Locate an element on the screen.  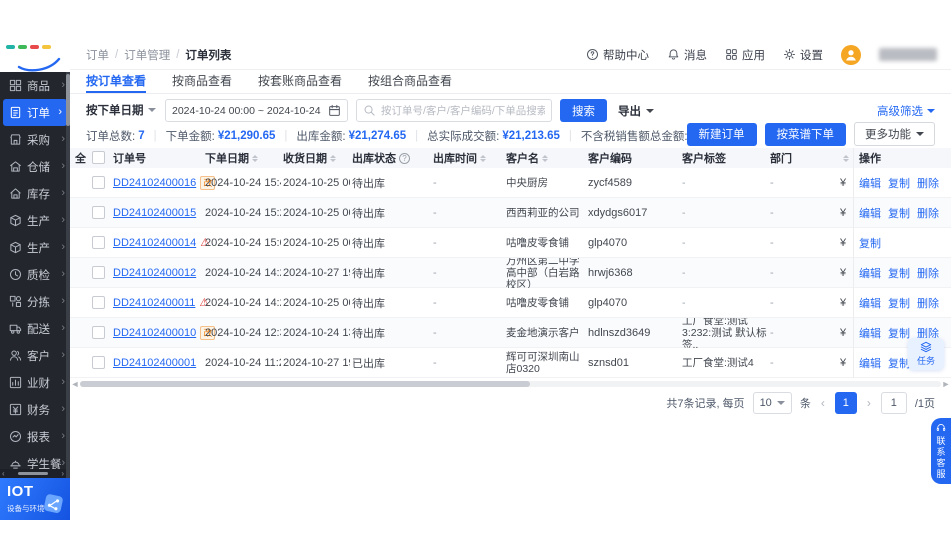
order-number-link: DD24102400016 is located at coordinates (154, 183).